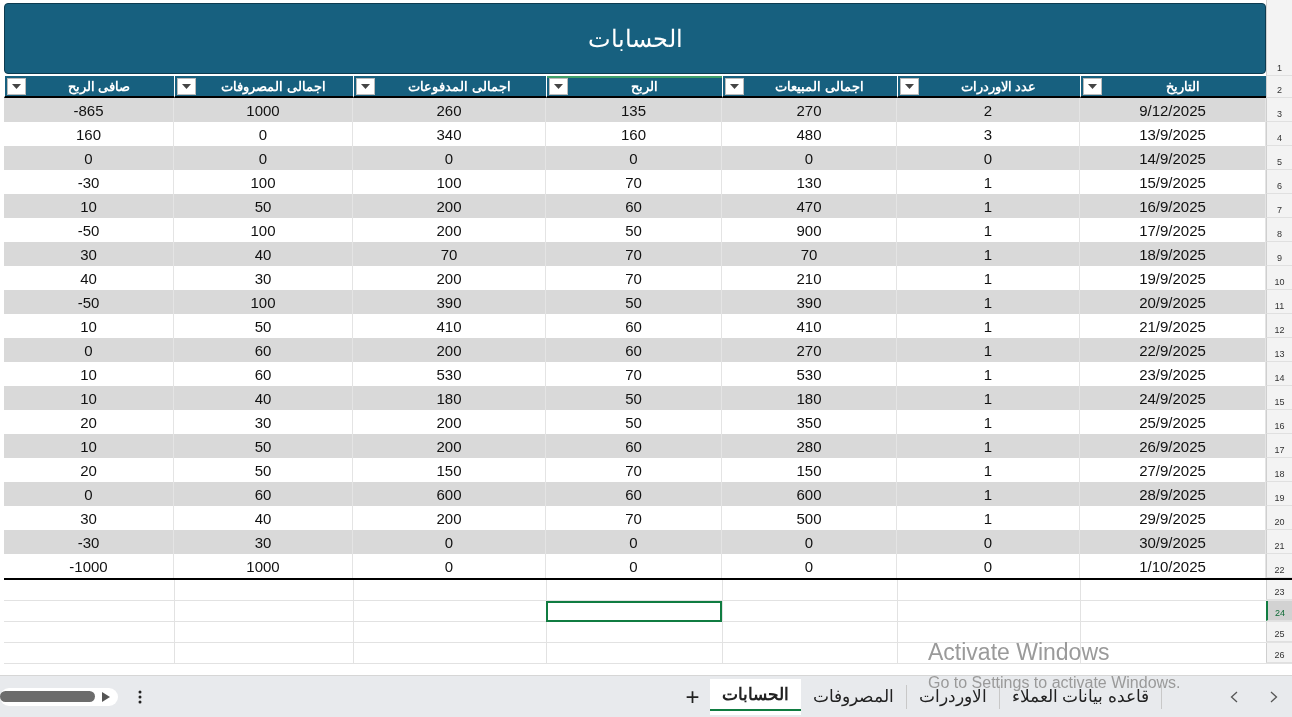  What do you see at coordinates (449, 134) in the screenshot?
I see `table-cell: 340` at bounding box center [449, 134].